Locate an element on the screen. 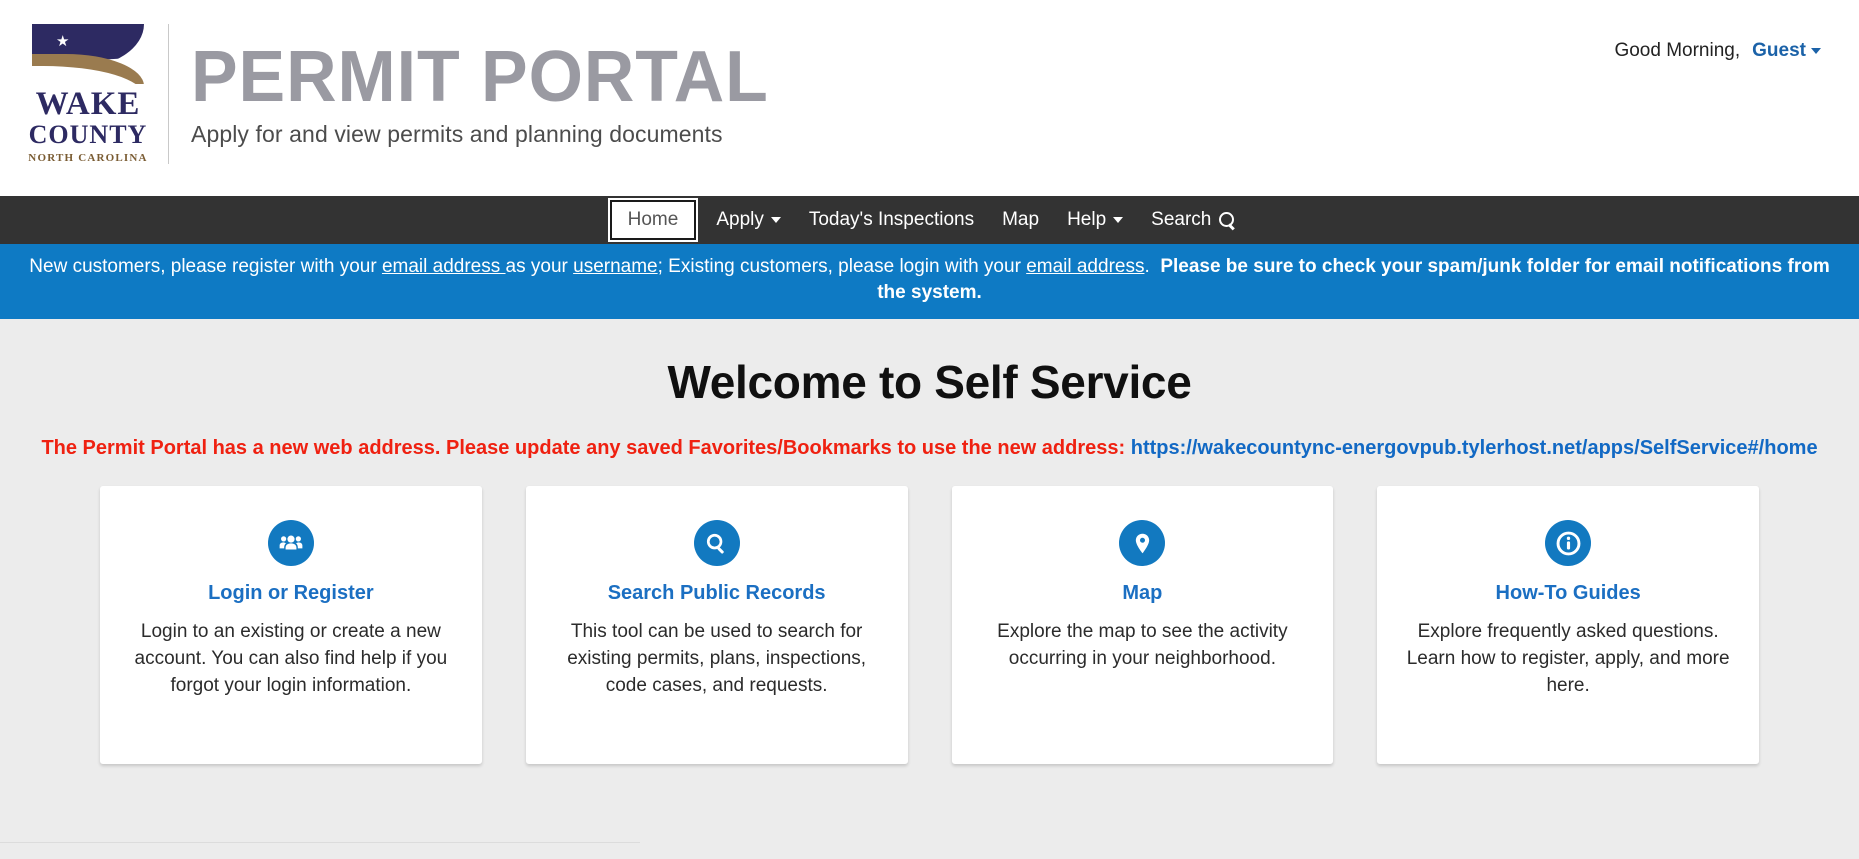  seal-text-wake: WAKE is located at coordinates (88, 103).